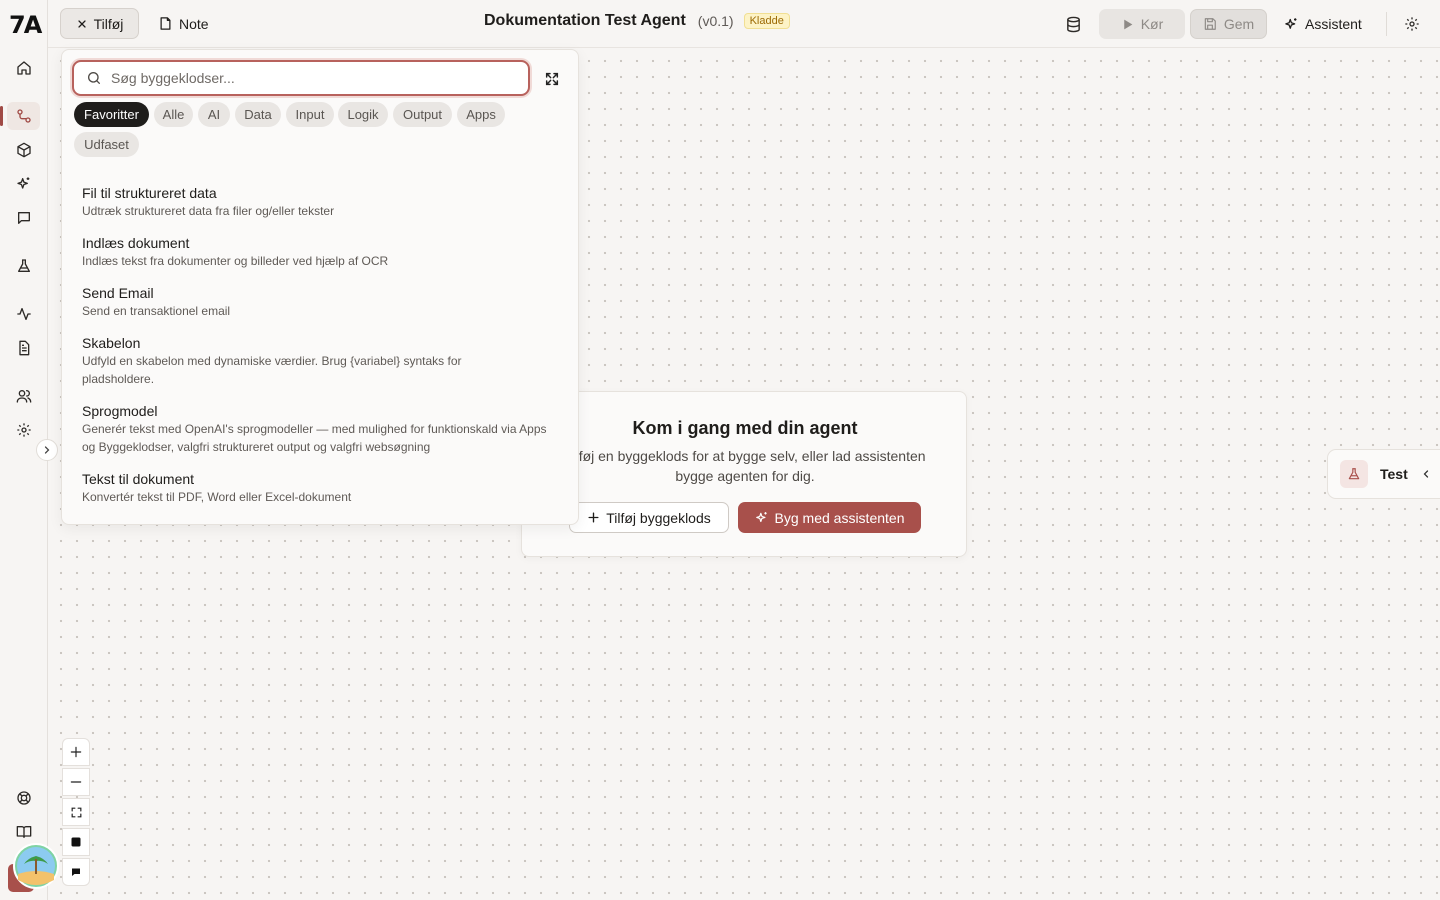  I want to click on filter-chip-favoritter: Favoritter, so click(111, 114).